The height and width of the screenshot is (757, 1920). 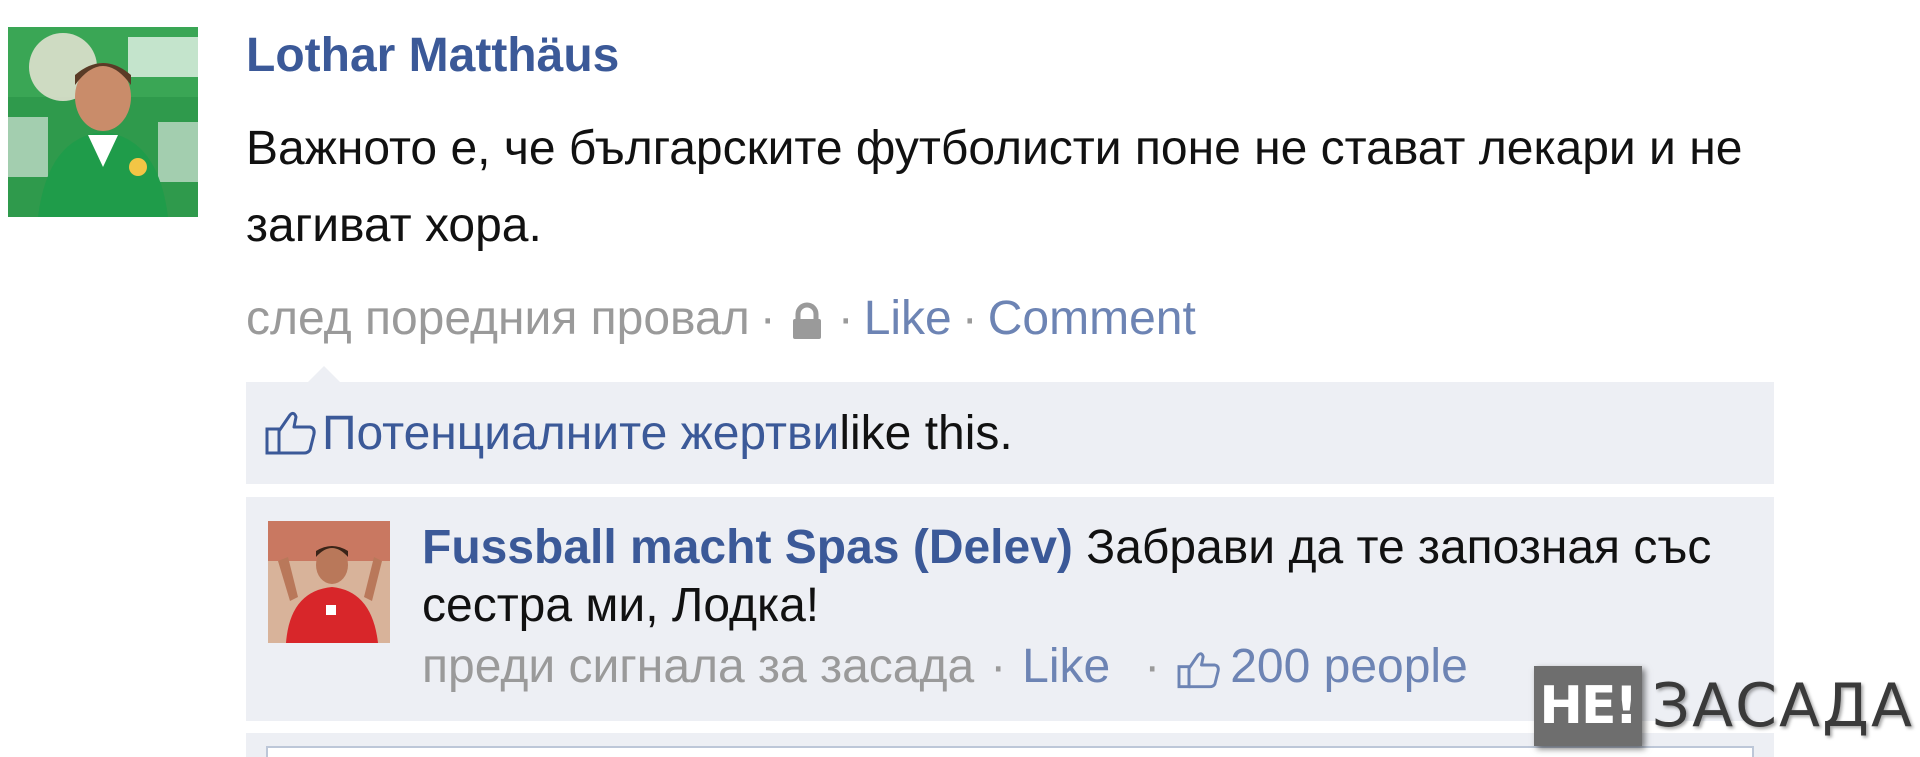 I want to click on like-summary-bar: Потенциалните жертви like this., so click(x=1010, y=433).